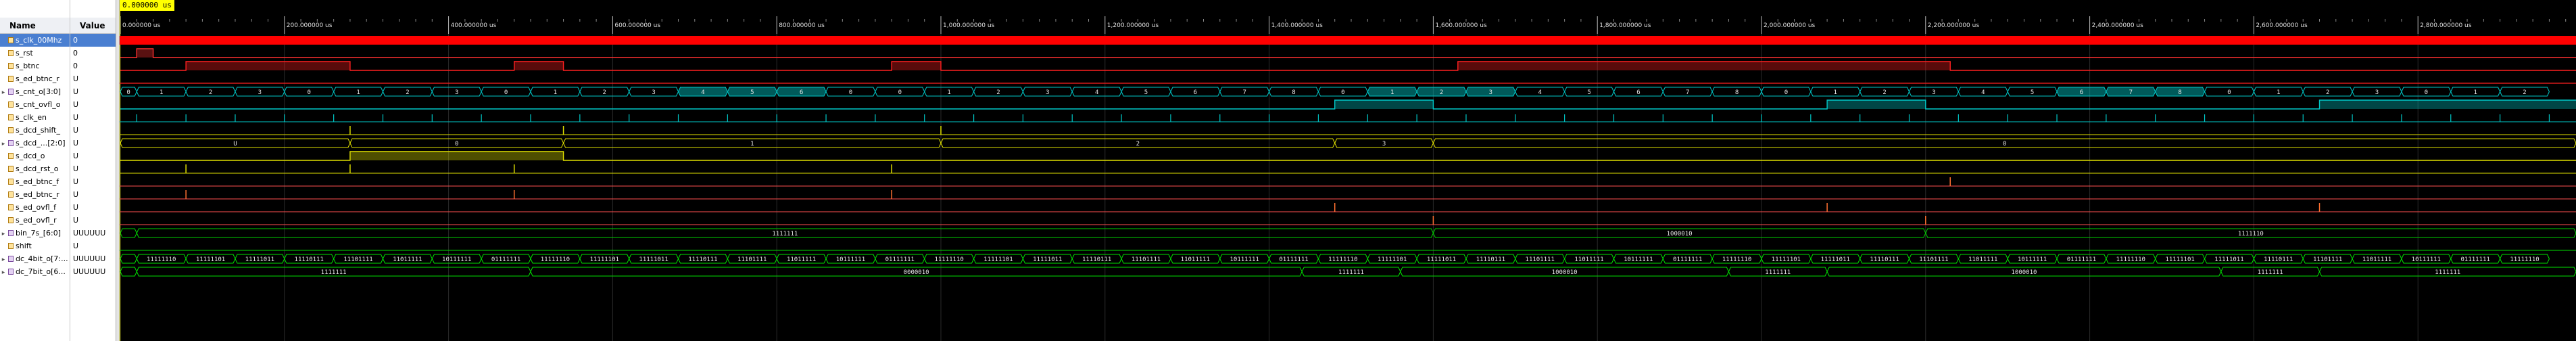 Image resolution: width=2576 pixels, height=341 pixels. I want to click on signal-row: s_clk_00Mhz, so click(35, 40).